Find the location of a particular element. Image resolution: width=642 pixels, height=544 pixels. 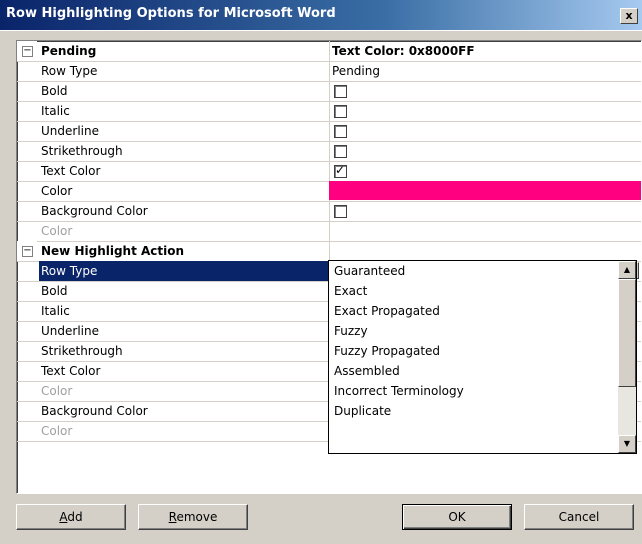

remove-button: Remove is located at coordinates (193, 517).